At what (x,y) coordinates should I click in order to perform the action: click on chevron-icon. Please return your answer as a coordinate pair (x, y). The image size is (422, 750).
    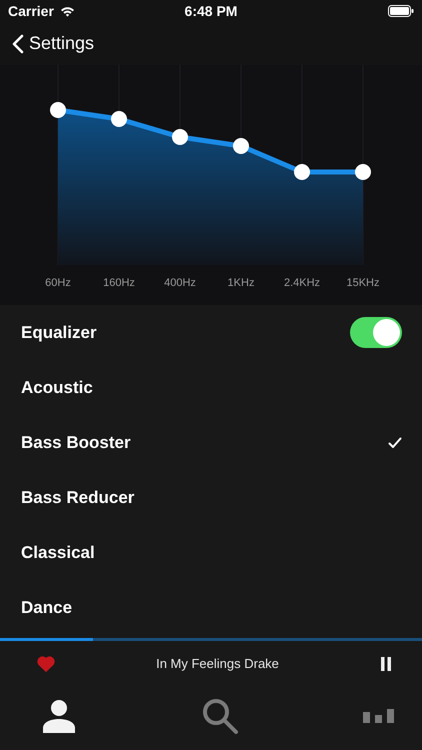
    Looking at the image, I should click on (18, 44).